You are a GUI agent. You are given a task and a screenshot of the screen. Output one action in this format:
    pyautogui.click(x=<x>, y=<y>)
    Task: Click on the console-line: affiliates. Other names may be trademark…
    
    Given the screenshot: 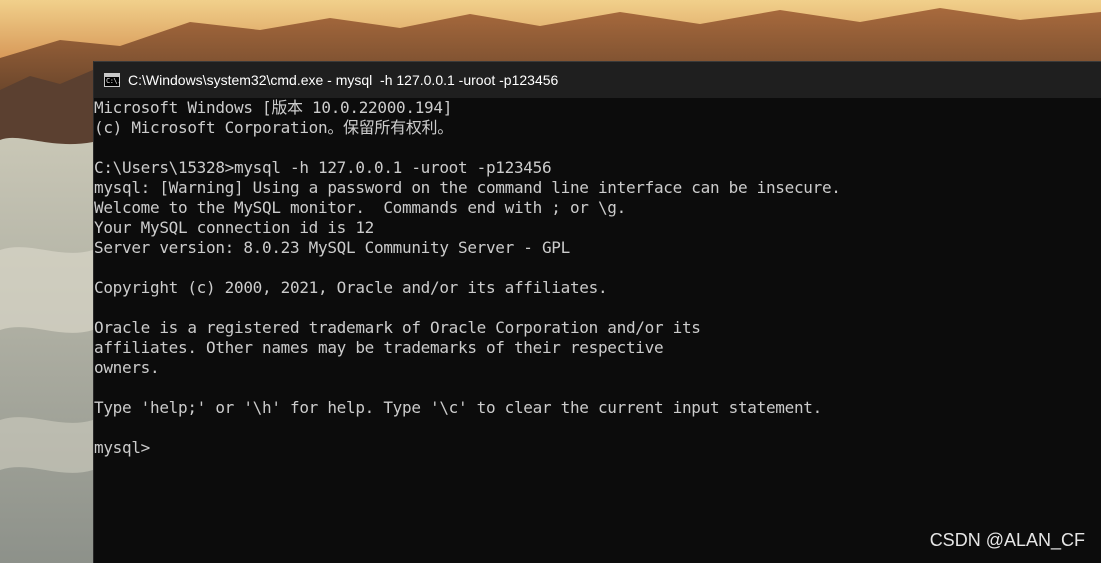 What is the action you would take?
    pyautogui.click(x=379, y=347)
    